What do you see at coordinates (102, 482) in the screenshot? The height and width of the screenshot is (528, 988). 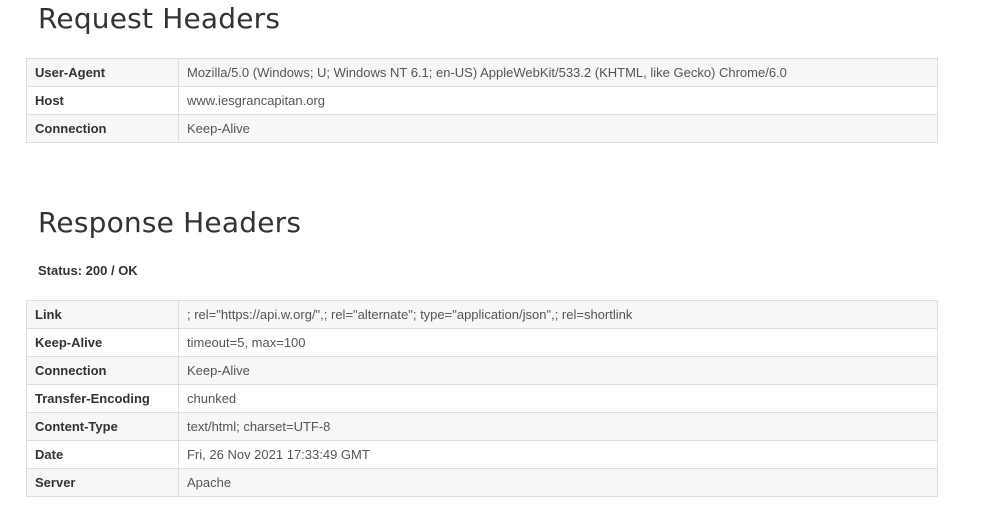 I see `header-name: Server` at bounding box center [102, 482].